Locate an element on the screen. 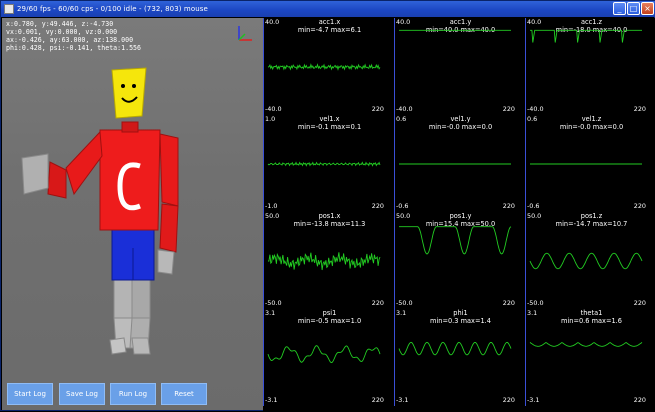 The height and width of the screenshot is (412, 655). plot-theta1: theta1 min=0.6 max=1.6 3.1 -3.1 220 is located at coordinates (590, 357).